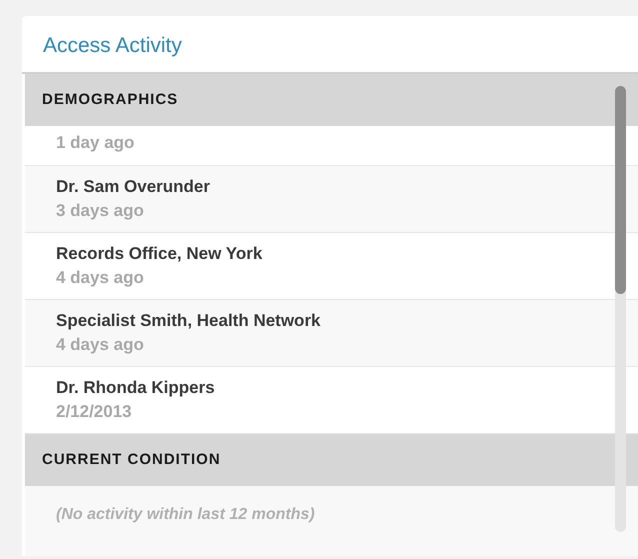 This screenshot has height=559, width=638. I want to click on entry-time: 2/12/2013, so click(94, 412).